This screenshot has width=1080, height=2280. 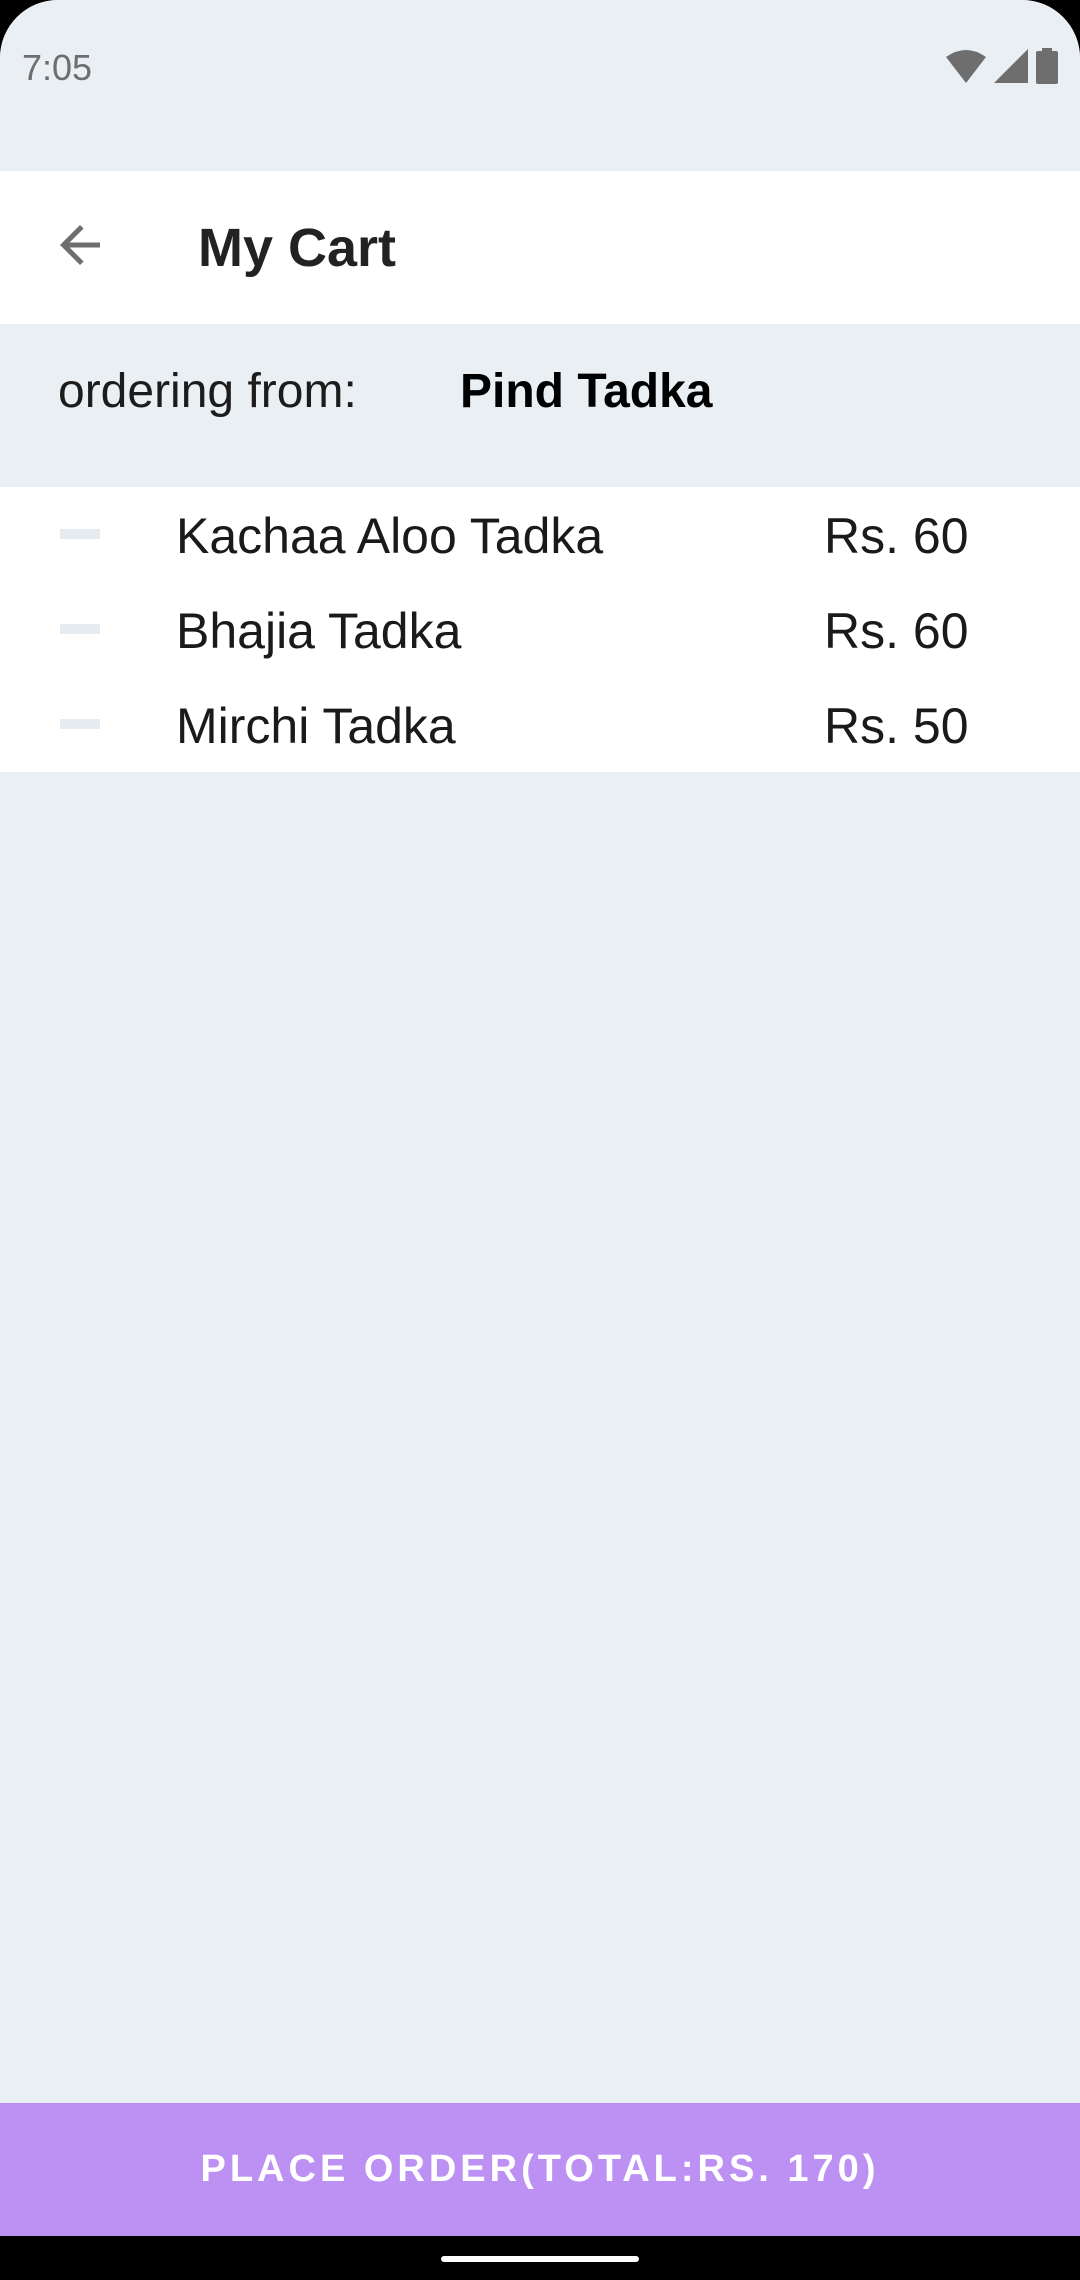 I want to click on item-name: Bhajia Tadka, so click(x=319, y=631).